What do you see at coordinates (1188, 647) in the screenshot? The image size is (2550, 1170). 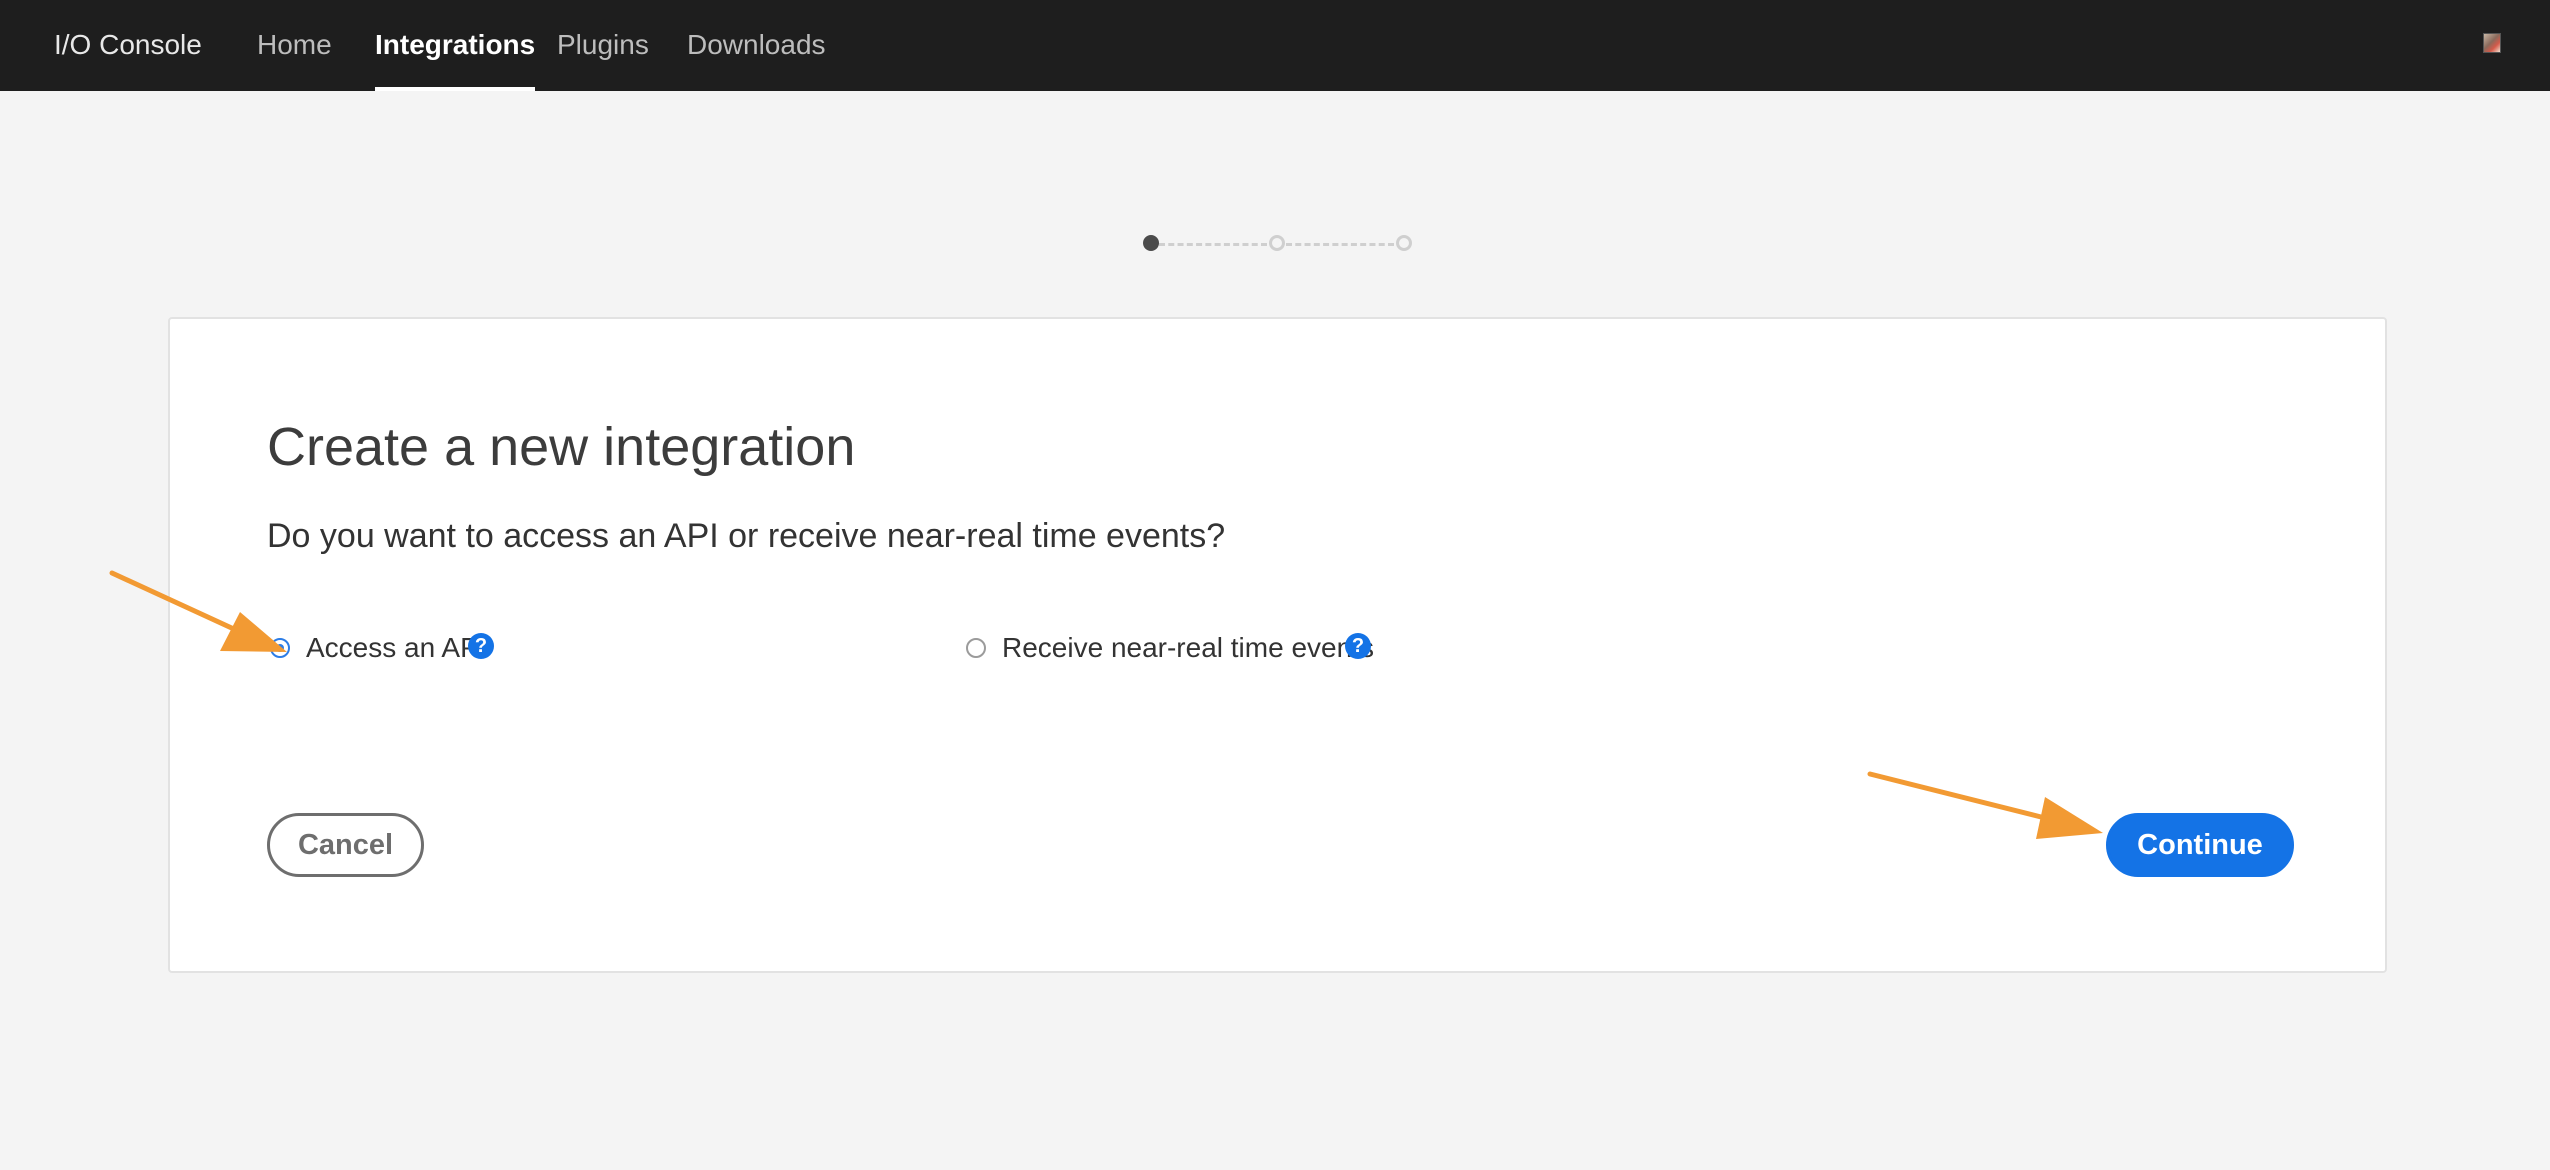 I see `option-label: Receive near-real time events` at bounding box center [1188, 647].